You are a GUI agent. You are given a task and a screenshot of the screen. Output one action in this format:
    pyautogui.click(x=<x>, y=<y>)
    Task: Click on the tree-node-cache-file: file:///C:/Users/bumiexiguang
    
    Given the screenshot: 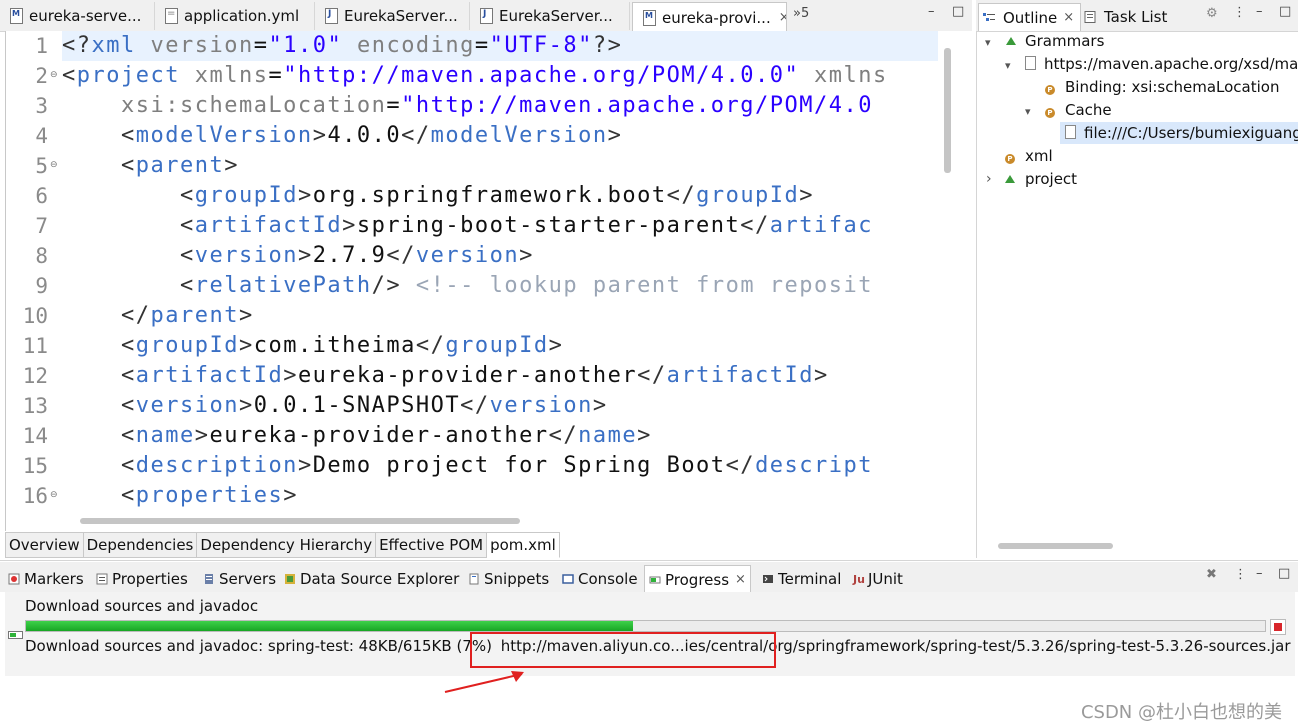 What is the action you would take?
    pyautogui.click(x=1179, y=133)
    